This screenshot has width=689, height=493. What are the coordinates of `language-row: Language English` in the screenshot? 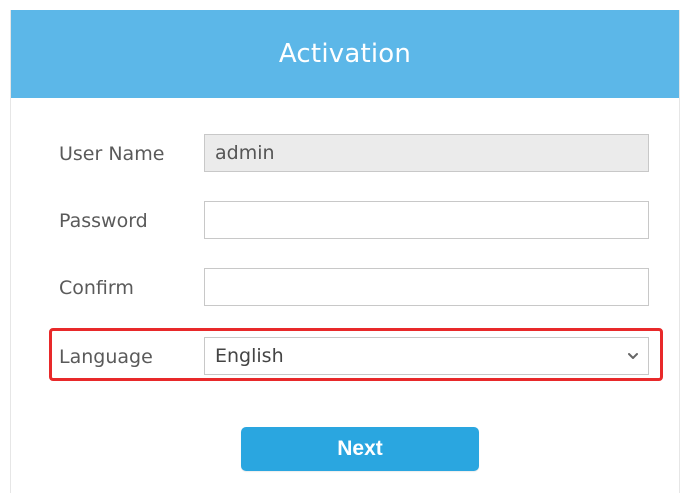 It's located at (345, 357).